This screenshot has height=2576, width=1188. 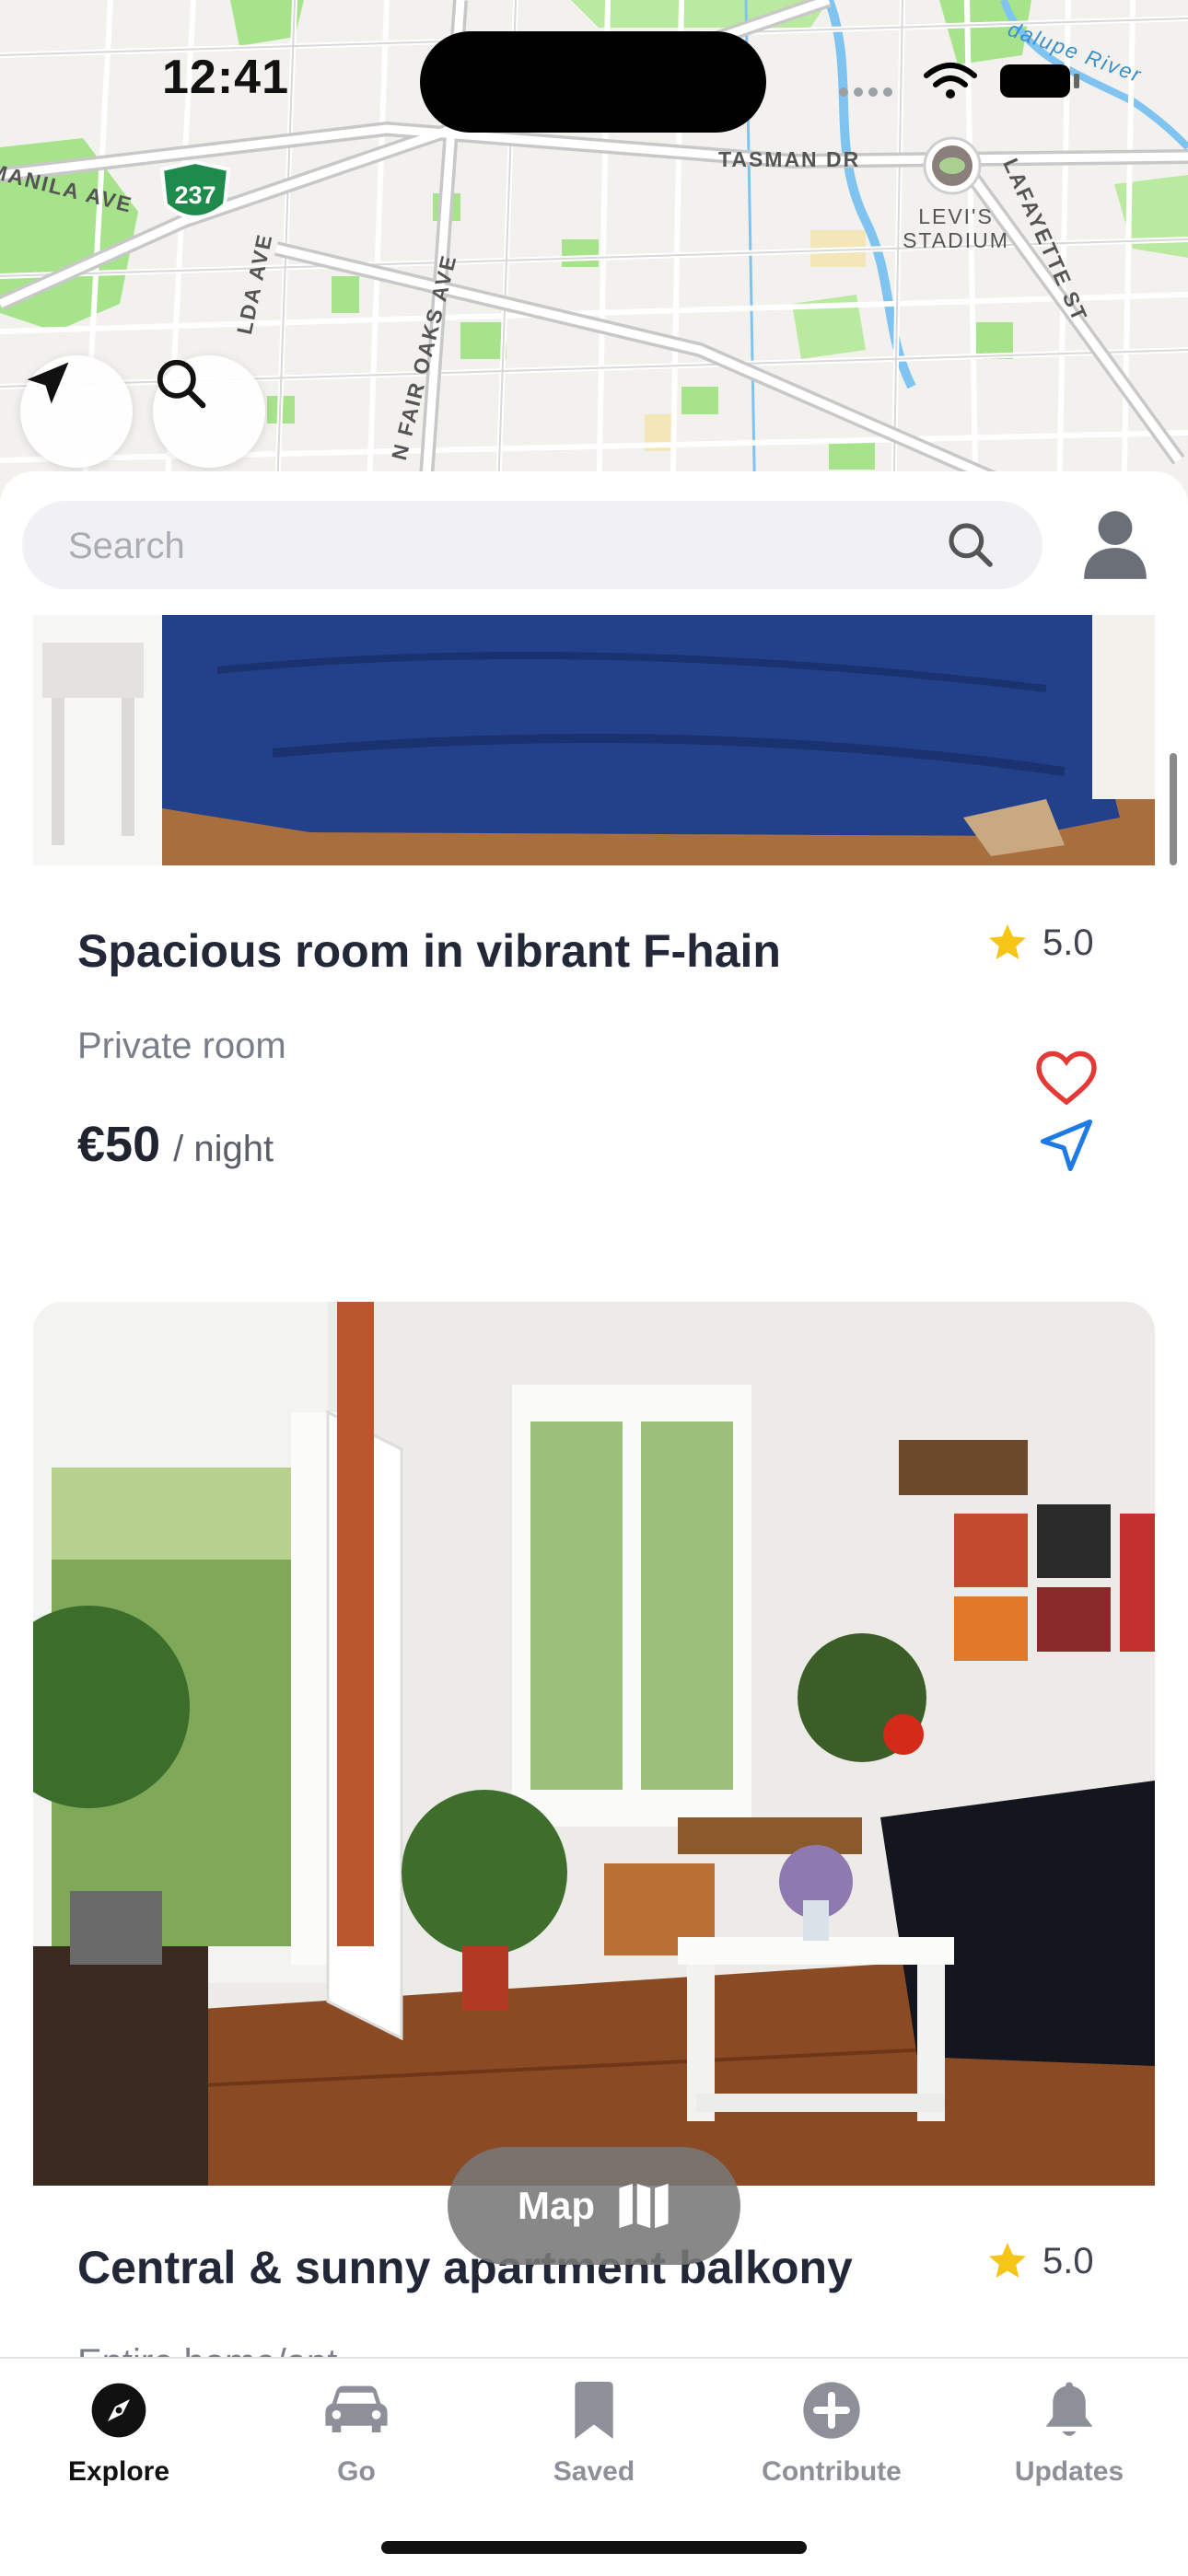 What do you see at coordinates (223, 1149) in the screenshot?
I see `price-unit: / night` at bounding box center [223, 1149].